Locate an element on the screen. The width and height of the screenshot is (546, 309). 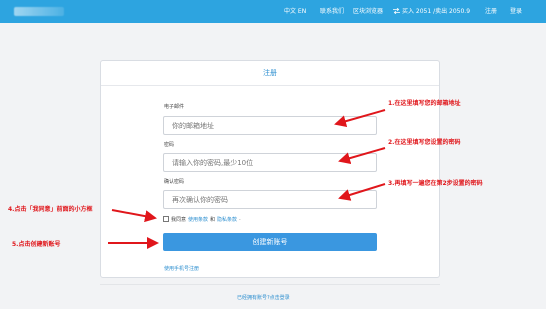
annotation-step-4: 4.点击「我同意」前面的小方框 is located at coordinates (50, 209).